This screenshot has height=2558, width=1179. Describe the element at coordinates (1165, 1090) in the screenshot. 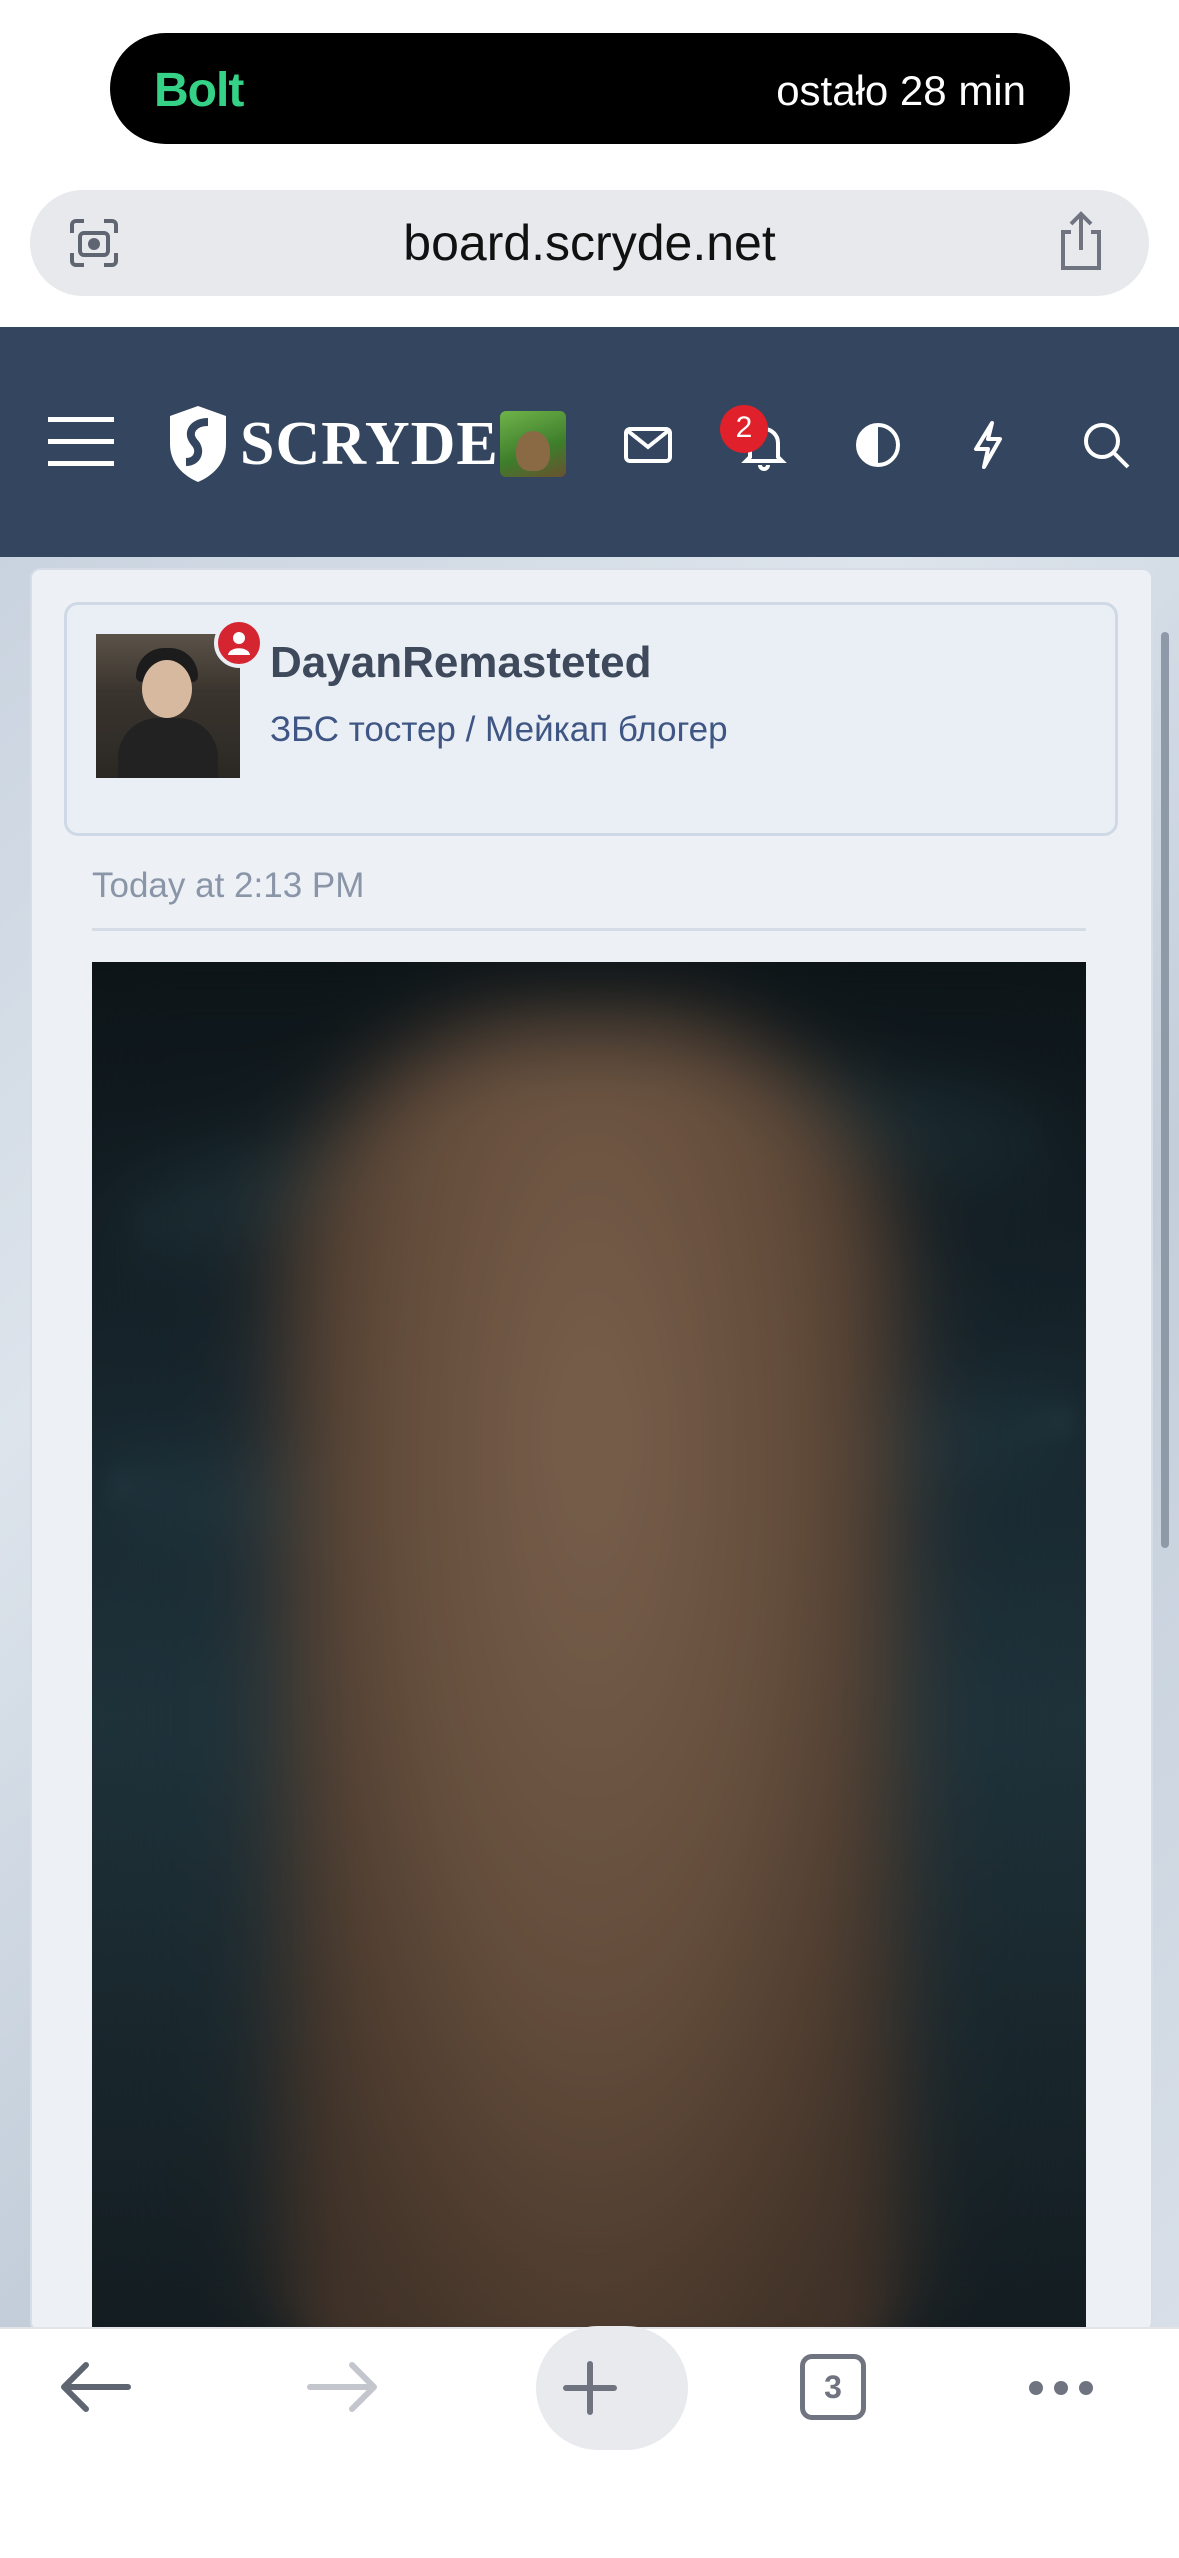

I see `page-scrollbar` at that location.